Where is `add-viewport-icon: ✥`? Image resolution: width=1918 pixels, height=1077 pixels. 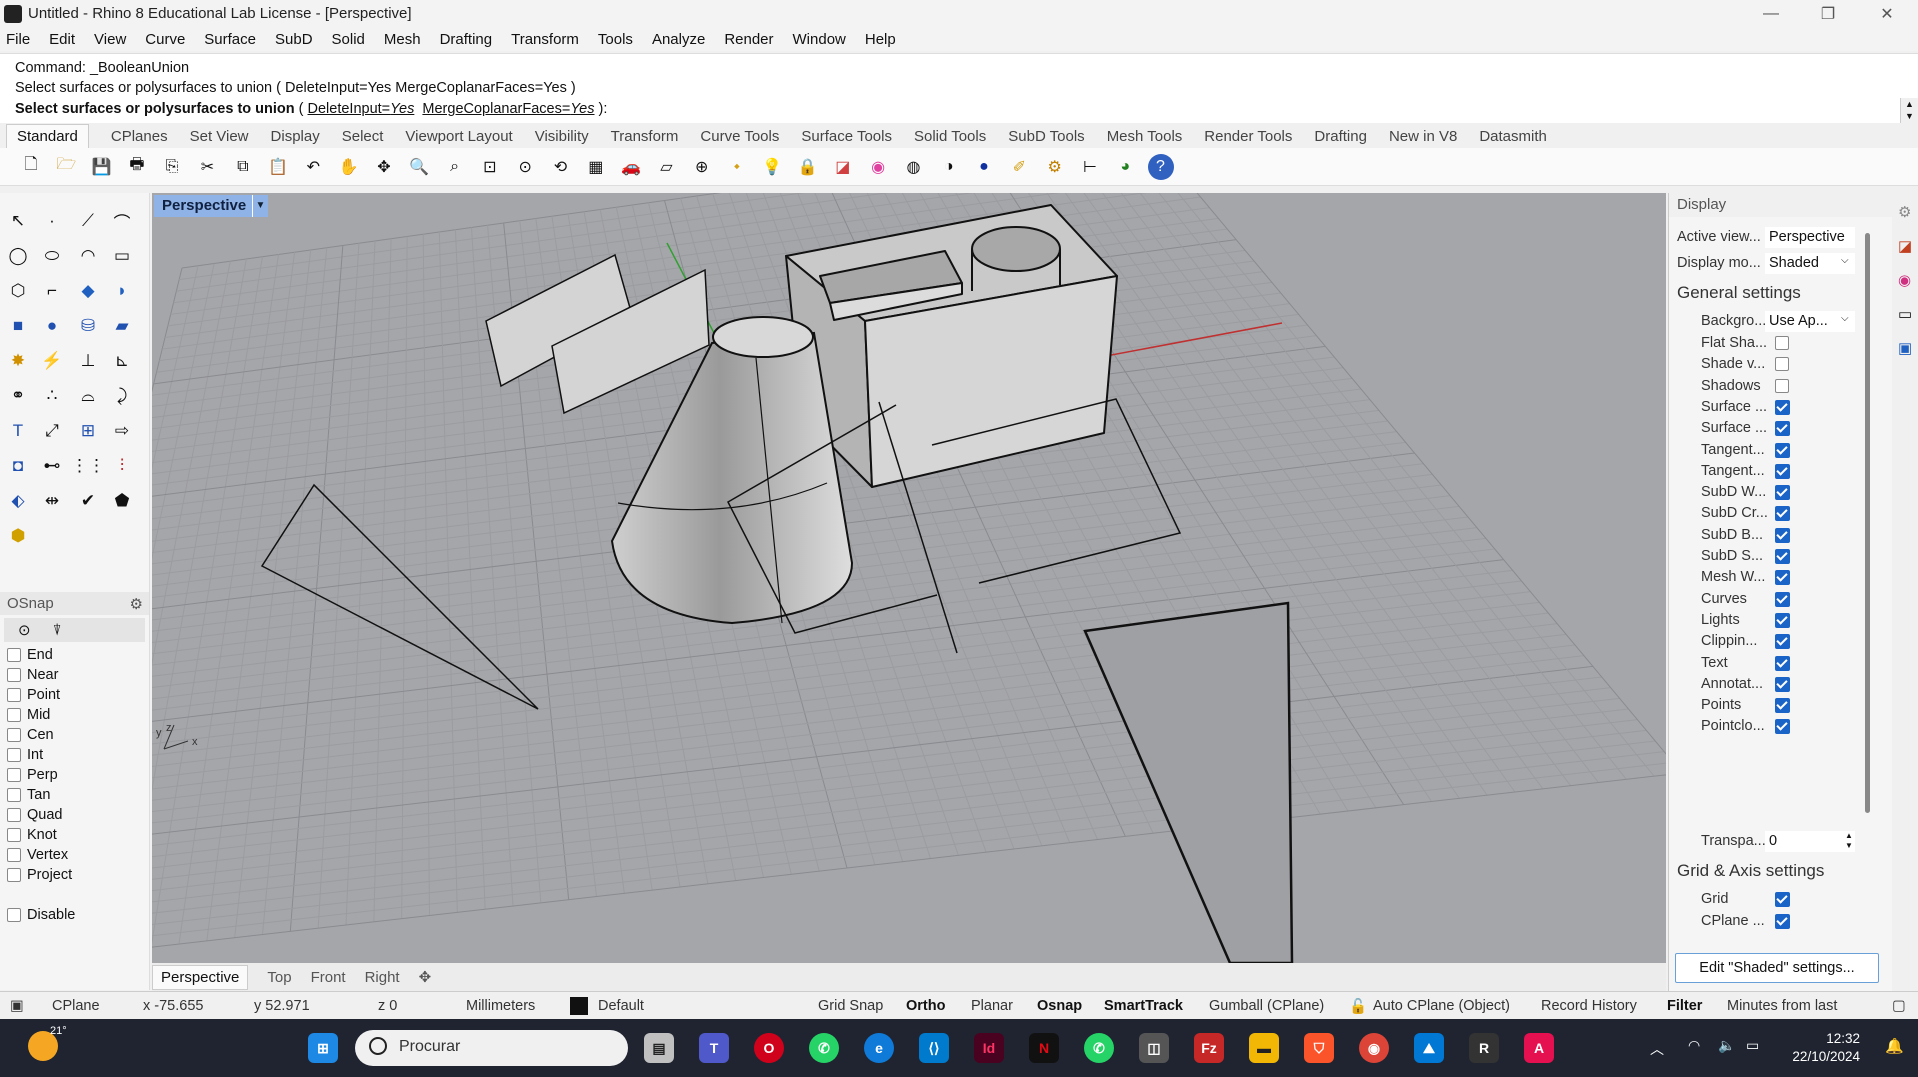
add-viewport-icon: ✥ is located at coordinates (425, 977).